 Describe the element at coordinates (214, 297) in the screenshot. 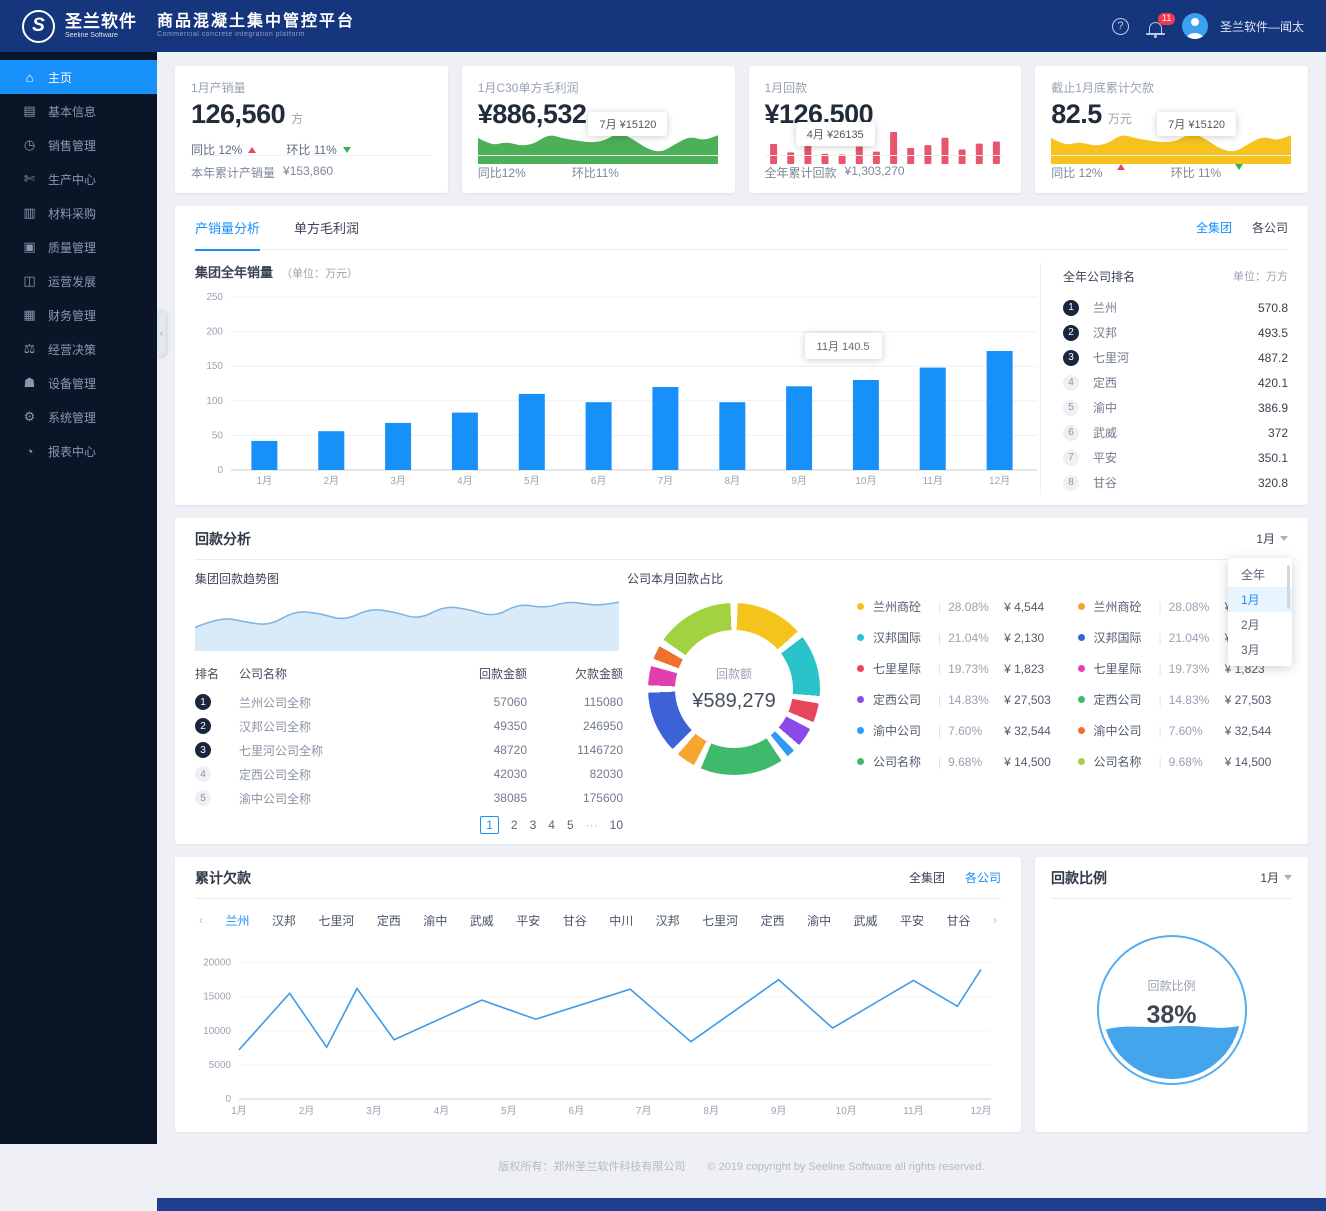

I see `svg-text: 250` at that location.